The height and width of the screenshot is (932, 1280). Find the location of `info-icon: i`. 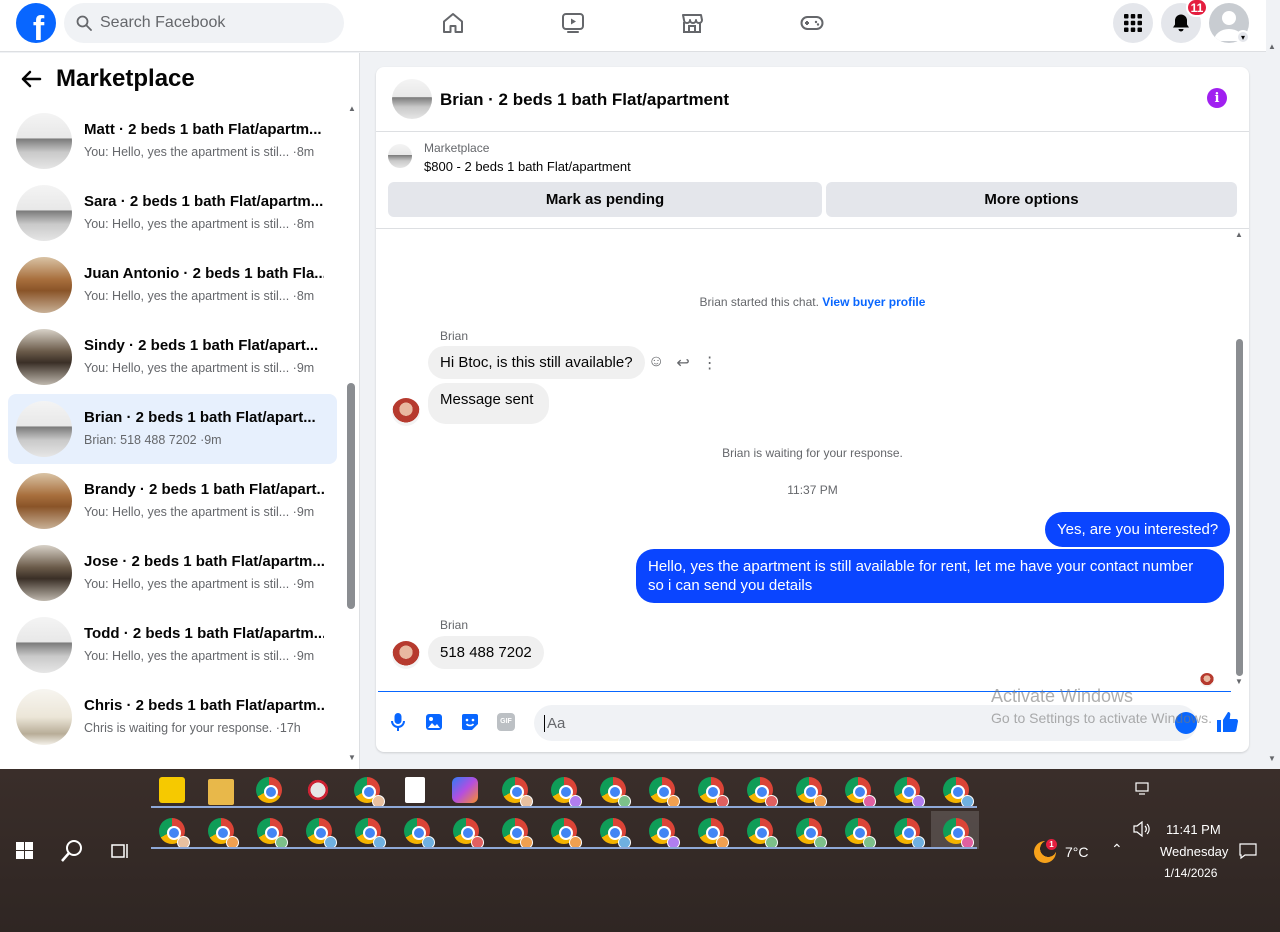

info-icon: i is located at coordinates (1217, 98).